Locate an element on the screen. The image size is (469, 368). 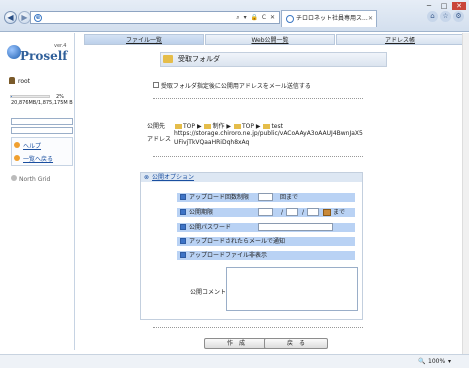
upload-count-input is located at coordinates (265, 197).